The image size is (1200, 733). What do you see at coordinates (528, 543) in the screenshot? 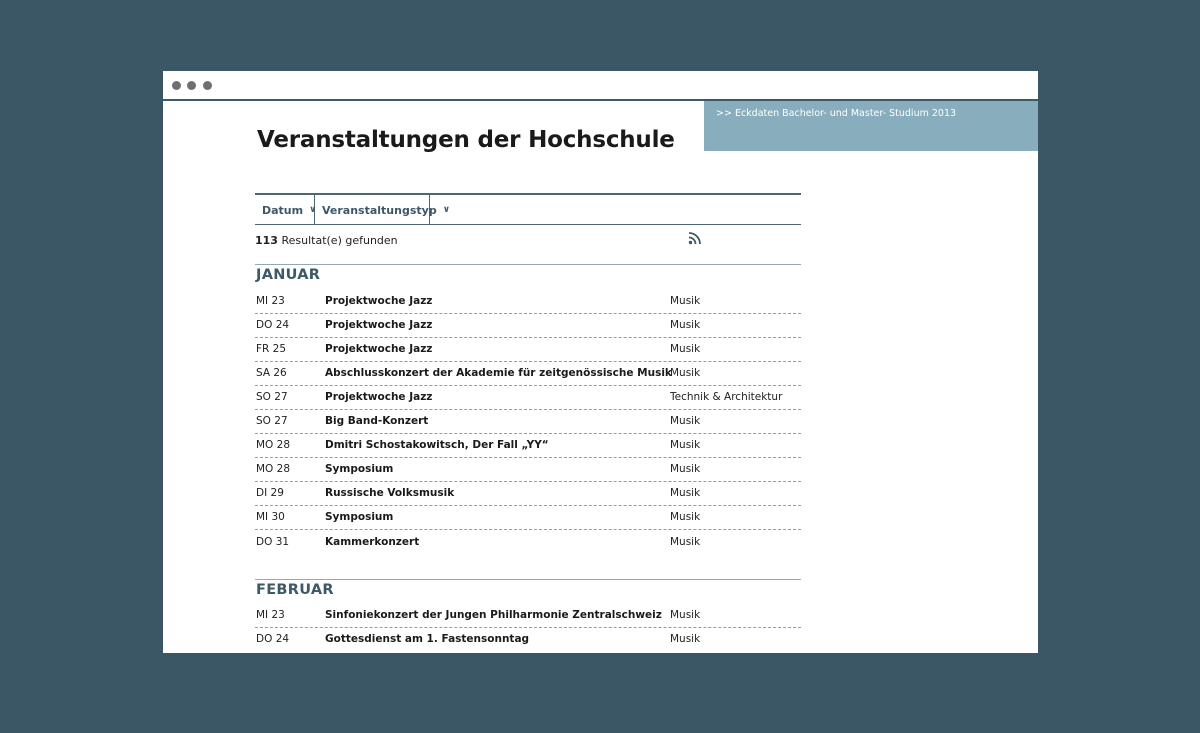
I see `event-row: DO 31 Kammerkonzert Musik` at bounding box center [528, 543].